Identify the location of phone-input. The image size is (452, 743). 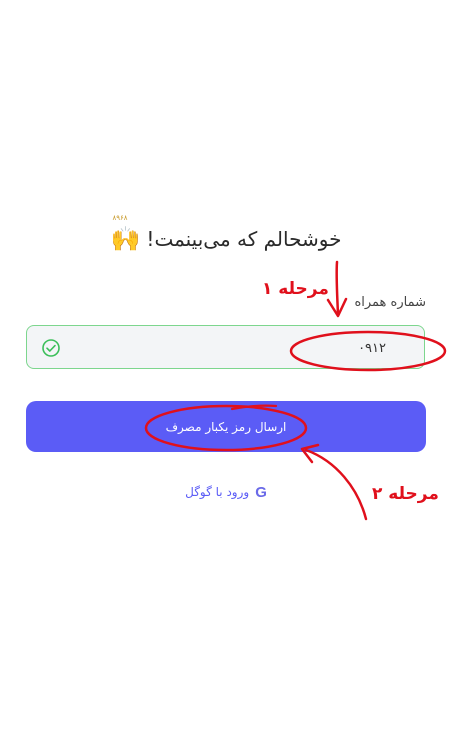
(221, 348).